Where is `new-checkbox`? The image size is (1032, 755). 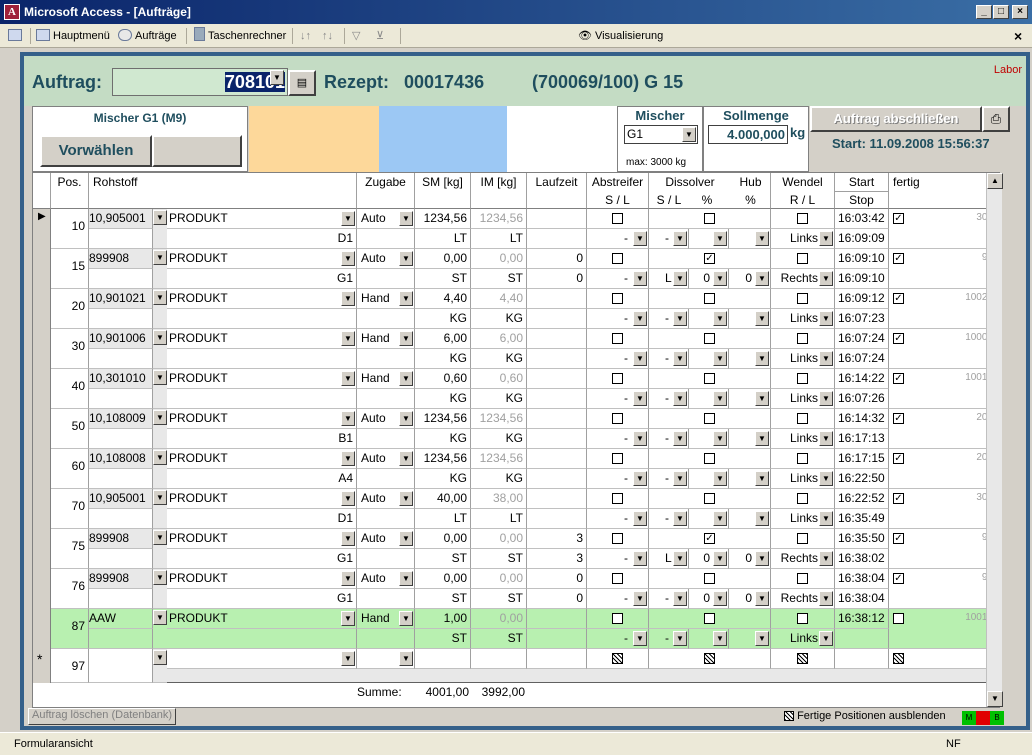 new-checkbox is located at coordinates (709, 659).